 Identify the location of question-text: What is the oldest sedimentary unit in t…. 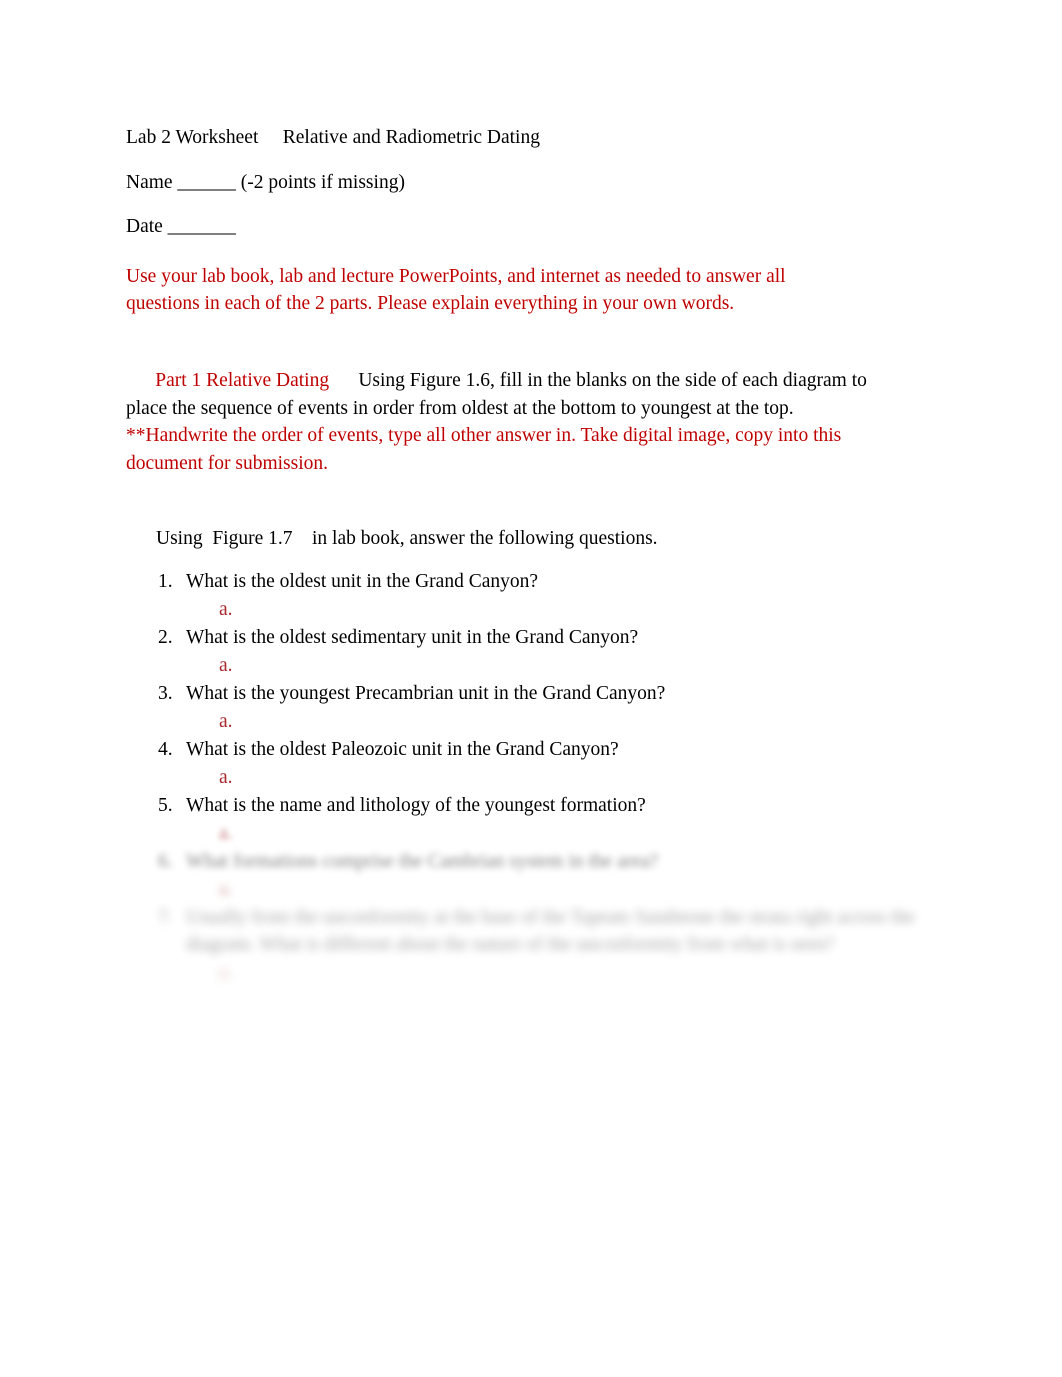
(412, 637).